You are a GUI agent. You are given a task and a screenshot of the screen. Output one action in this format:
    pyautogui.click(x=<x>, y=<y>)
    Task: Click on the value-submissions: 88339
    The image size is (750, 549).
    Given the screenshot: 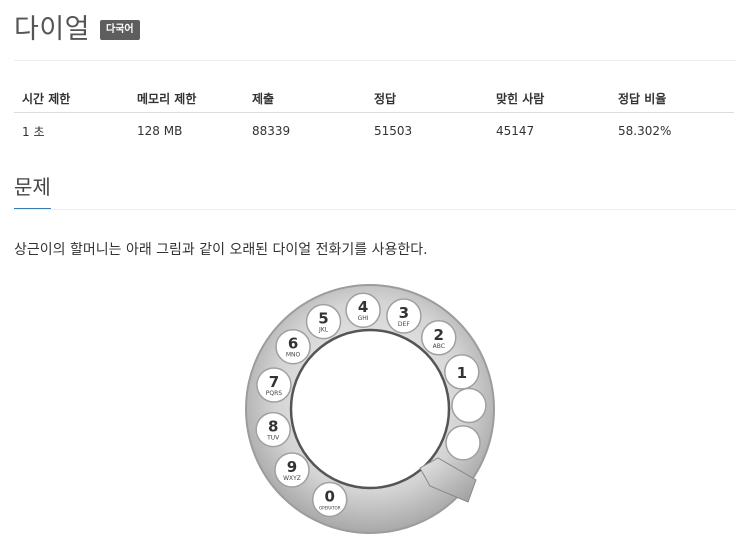 What is the action you would take?
    pyautogui.click(x=305, y=131)
    